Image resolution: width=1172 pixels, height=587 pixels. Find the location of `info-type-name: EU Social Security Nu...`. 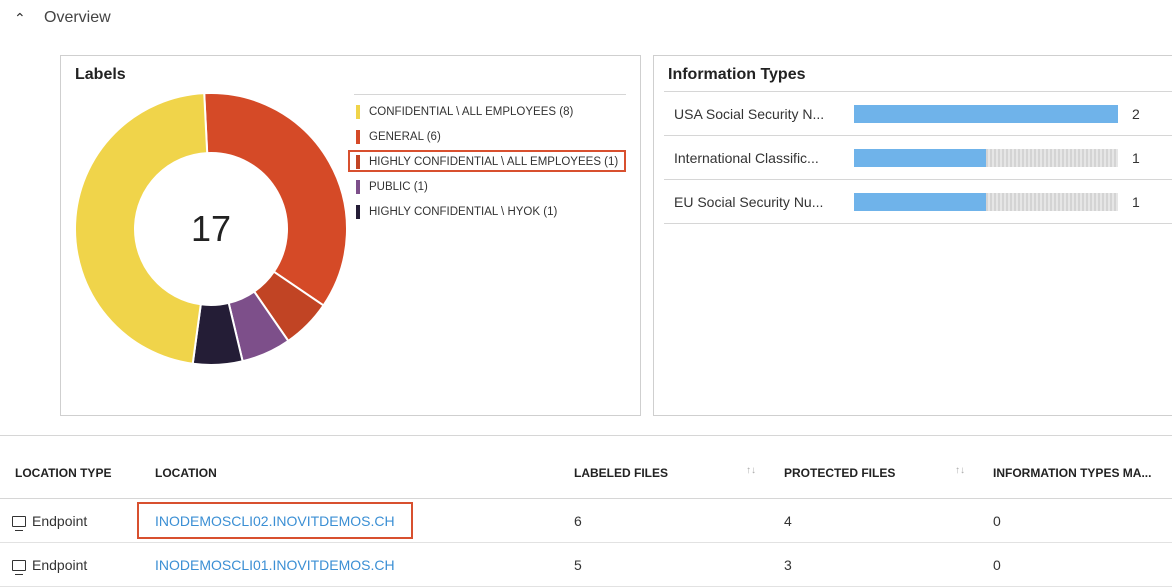

info-type-name: EU Social Security Nu... is located at coordinates (749, 201).